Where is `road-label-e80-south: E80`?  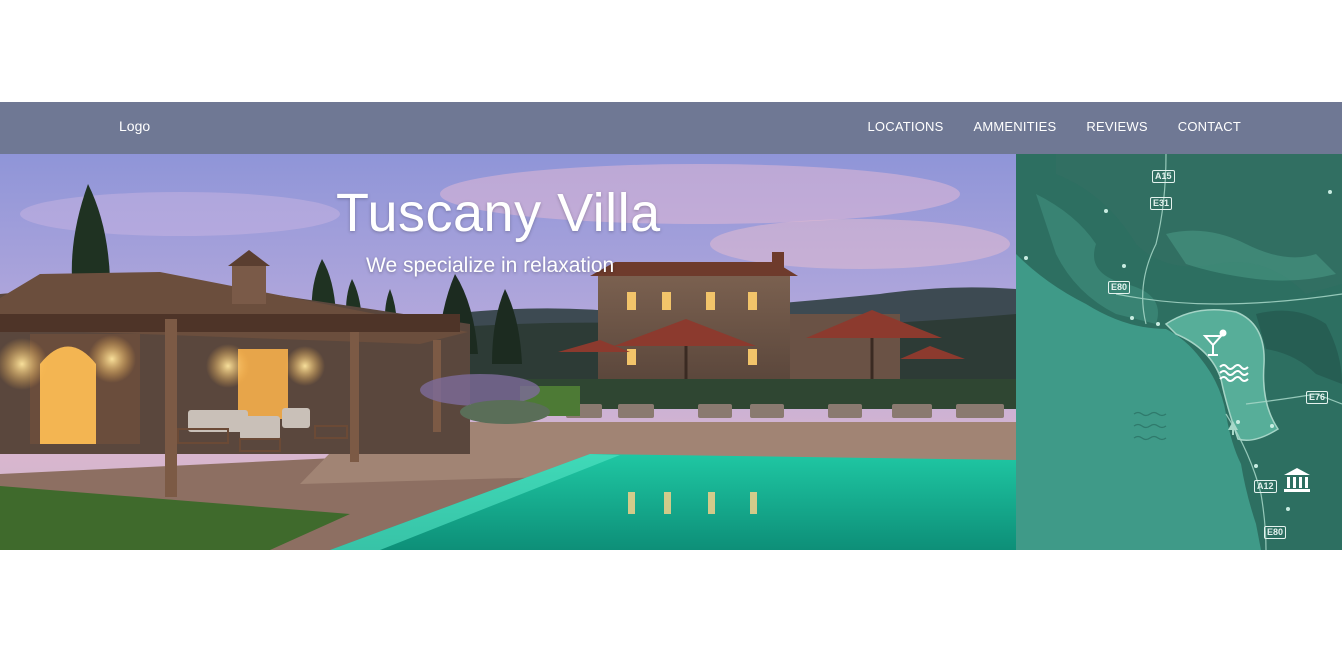
road-label-e80-south: E80 is located at coordinates (1275, 532).